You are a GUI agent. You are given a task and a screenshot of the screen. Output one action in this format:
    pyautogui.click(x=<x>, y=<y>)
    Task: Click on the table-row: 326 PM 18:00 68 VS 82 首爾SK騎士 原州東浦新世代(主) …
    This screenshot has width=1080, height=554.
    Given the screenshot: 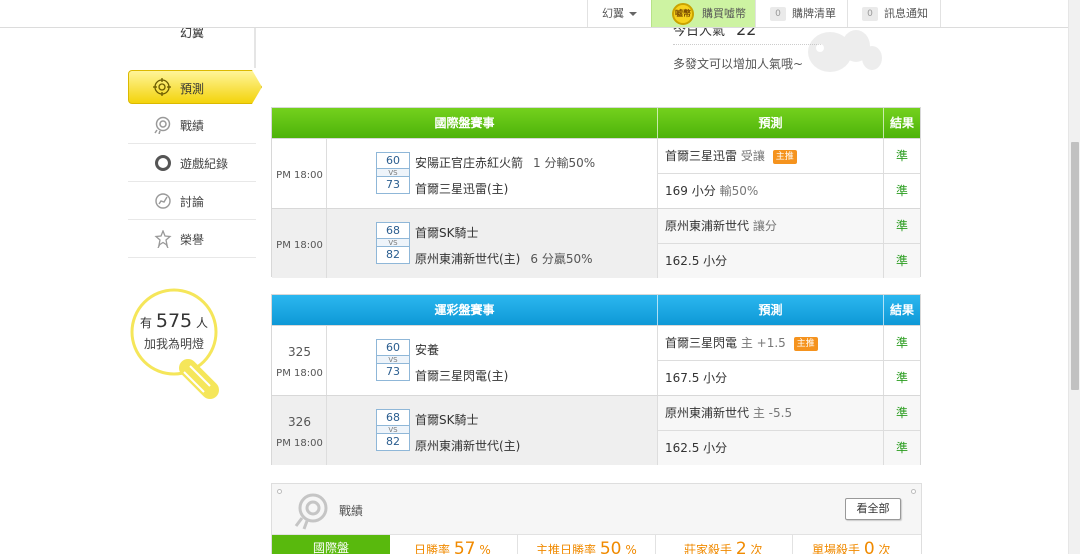 What is the action you would take?
    pyautogui.click(x=596, y=430)
    